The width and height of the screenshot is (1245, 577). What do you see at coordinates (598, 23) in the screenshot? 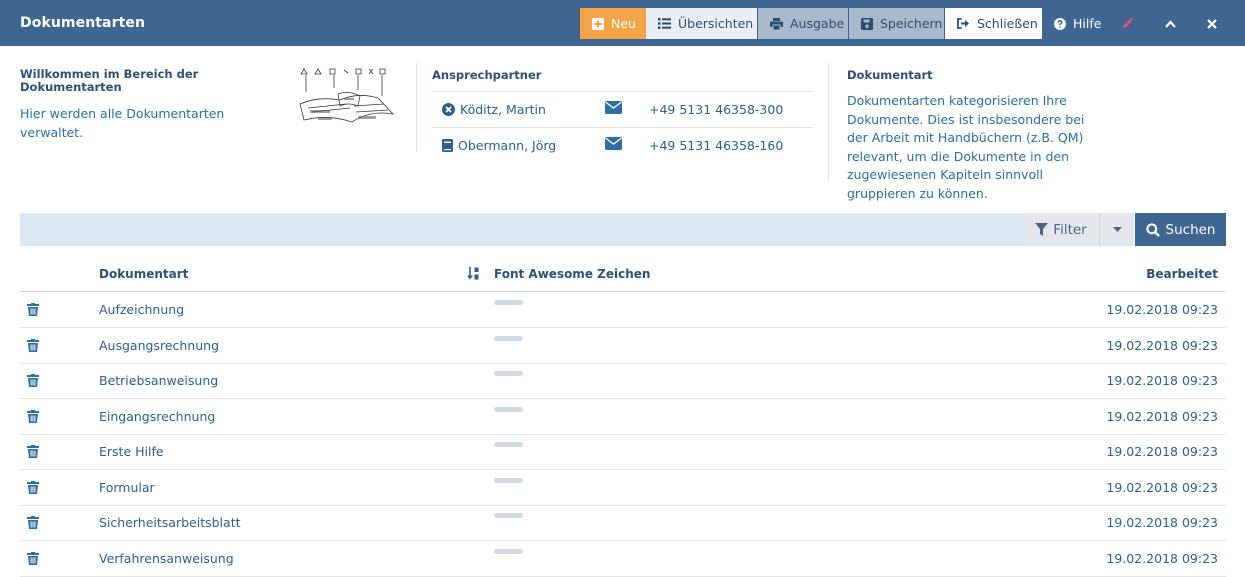
I see `plus-square-icon` at bounding box center [598, 23].